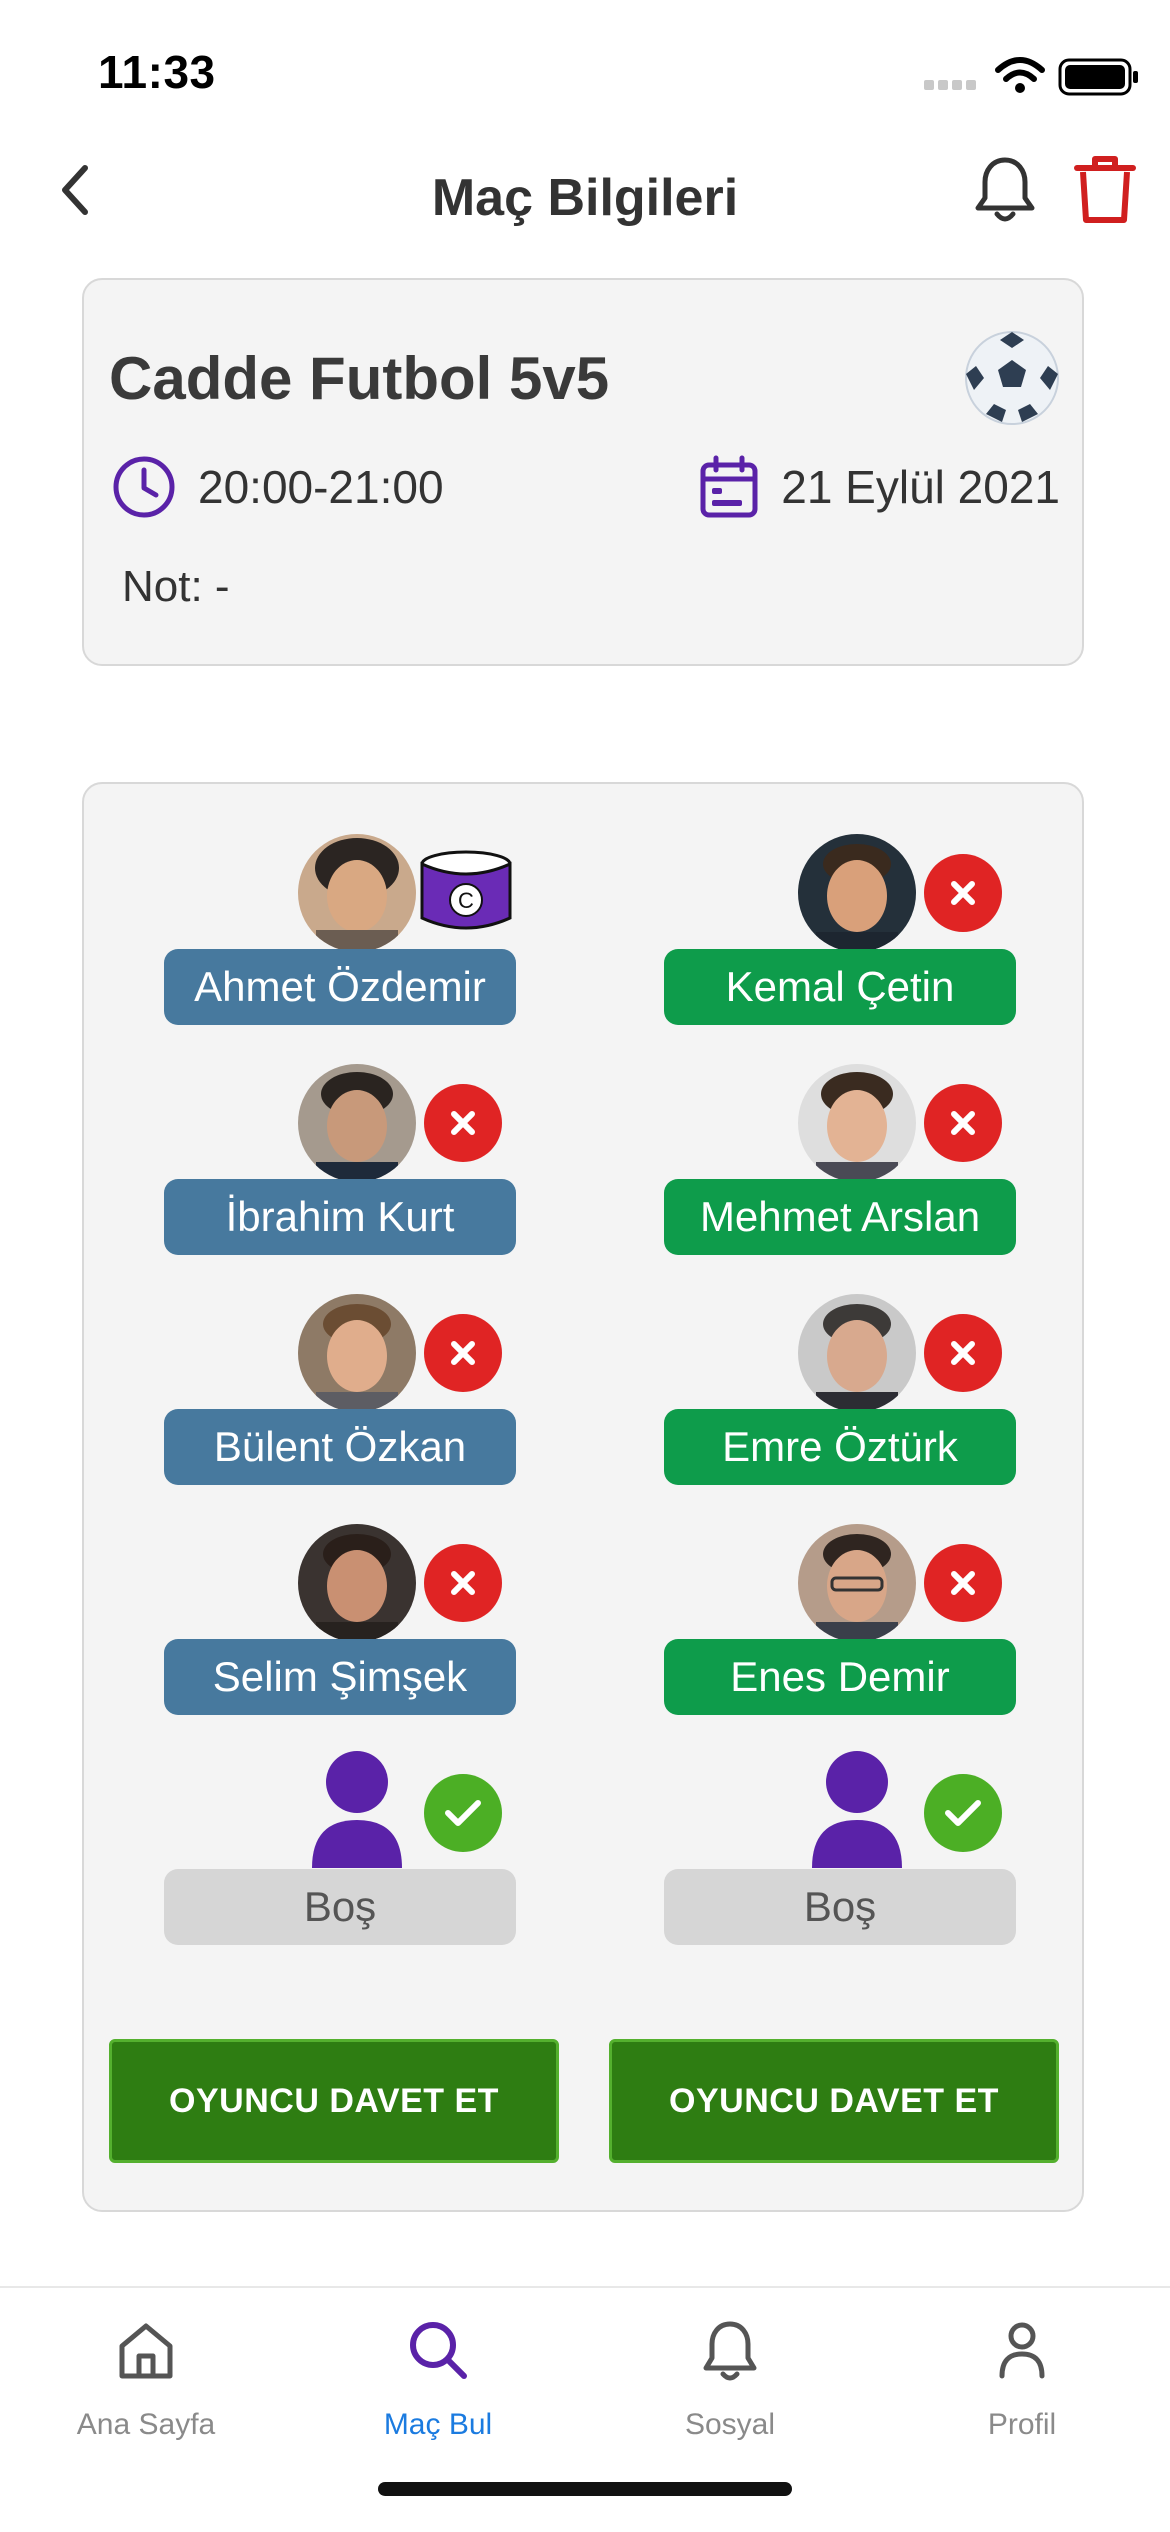  I want to click on tab-find-match: Maç Bul, so click(438, 2378).